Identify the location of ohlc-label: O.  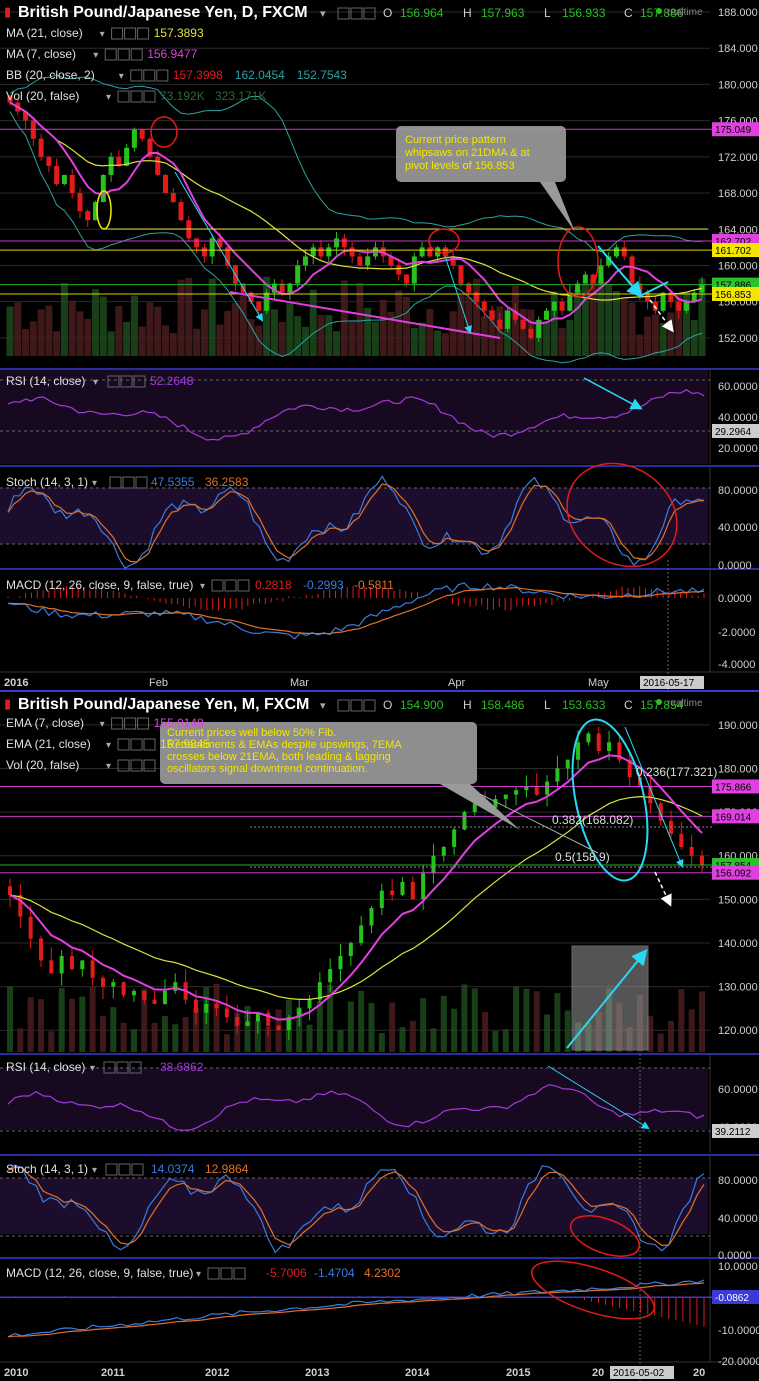
(387, 13).